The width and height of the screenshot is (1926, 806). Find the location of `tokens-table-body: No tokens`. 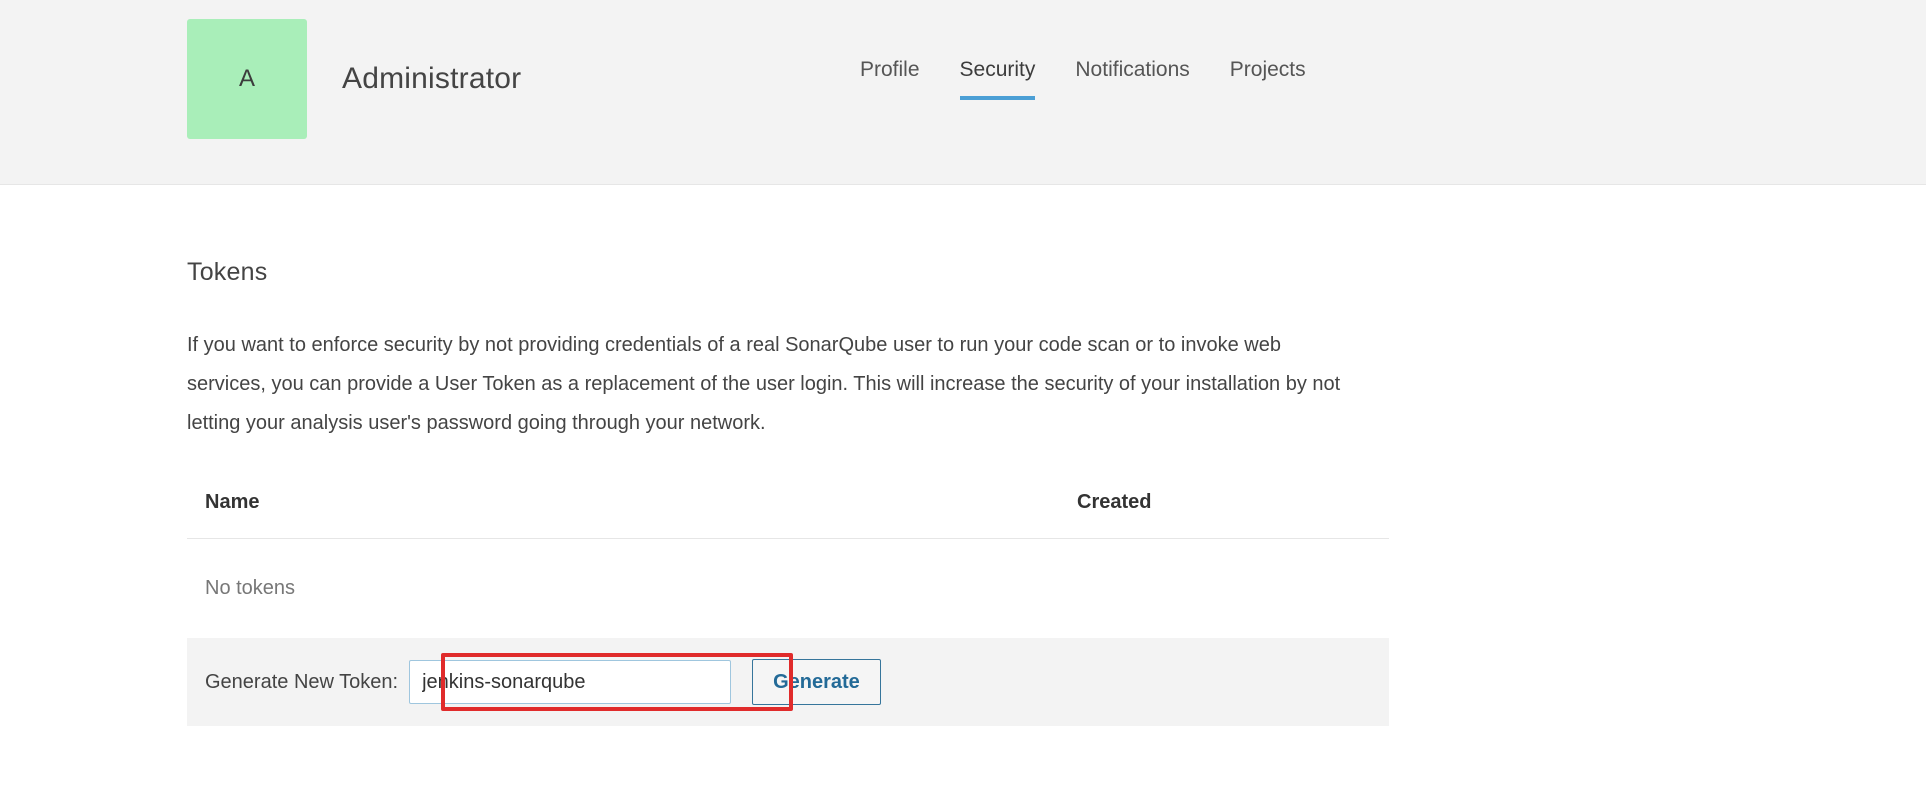

tokens-table-body: No tokens is located at coordinates (788, 589).